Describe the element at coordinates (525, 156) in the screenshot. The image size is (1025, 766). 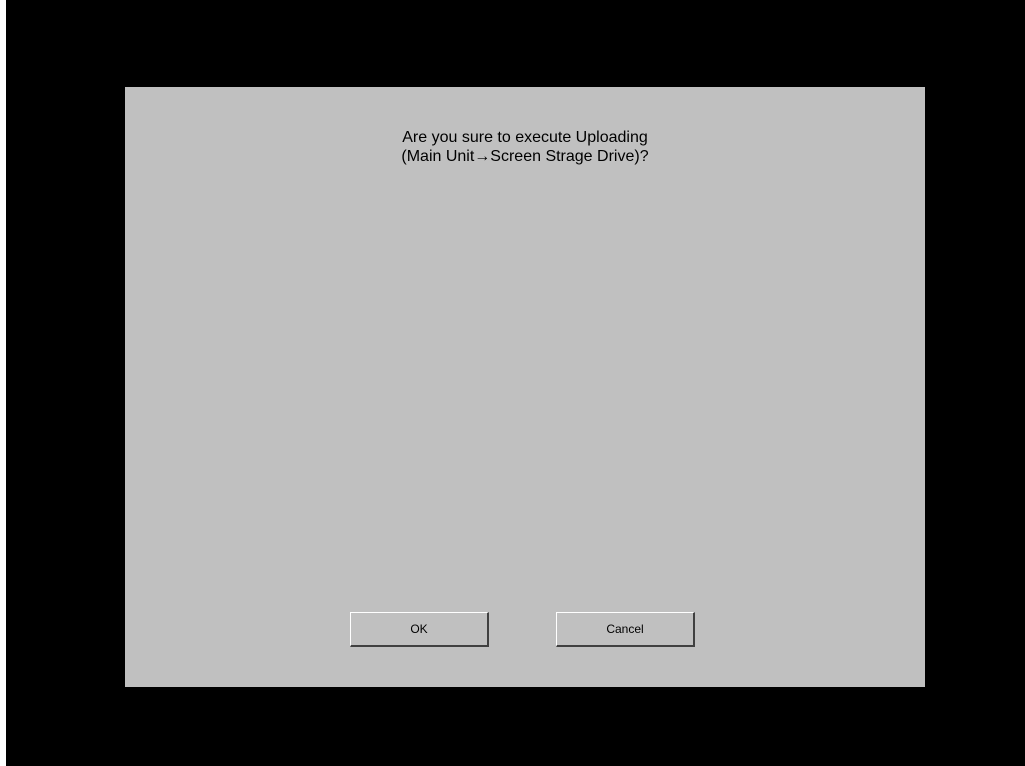
I see `confirm-message-line-2: (Main Unit→Screen Strage Drive)?` at that location.